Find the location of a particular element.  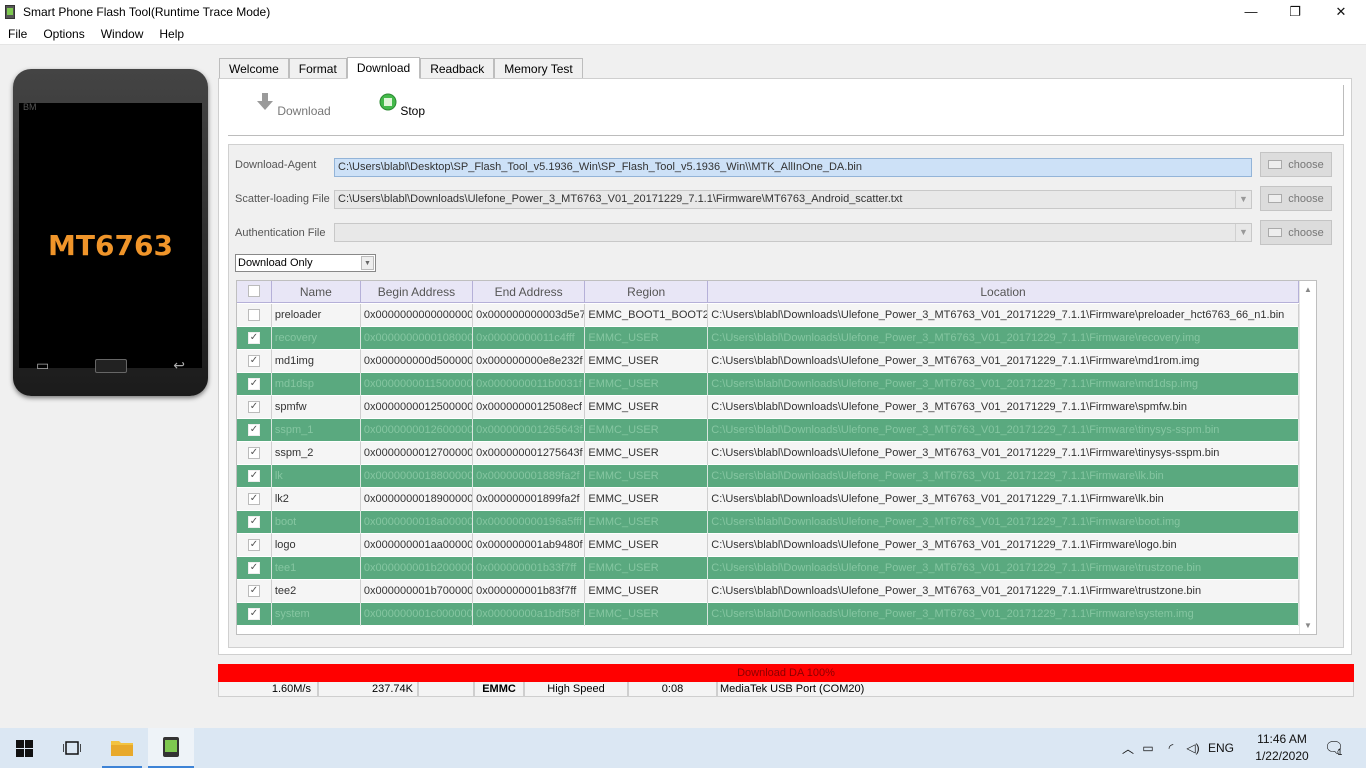

tab-format: Format is located at coordinates (317, 68).